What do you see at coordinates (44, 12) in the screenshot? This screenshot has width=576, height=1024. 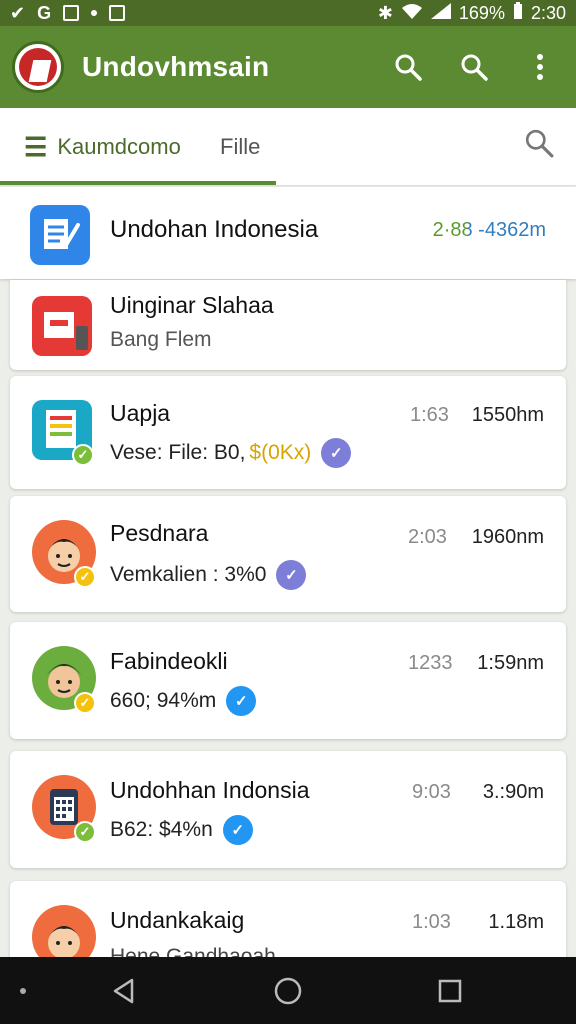 I see `google-icon: G` at bounding box center [44, 12].